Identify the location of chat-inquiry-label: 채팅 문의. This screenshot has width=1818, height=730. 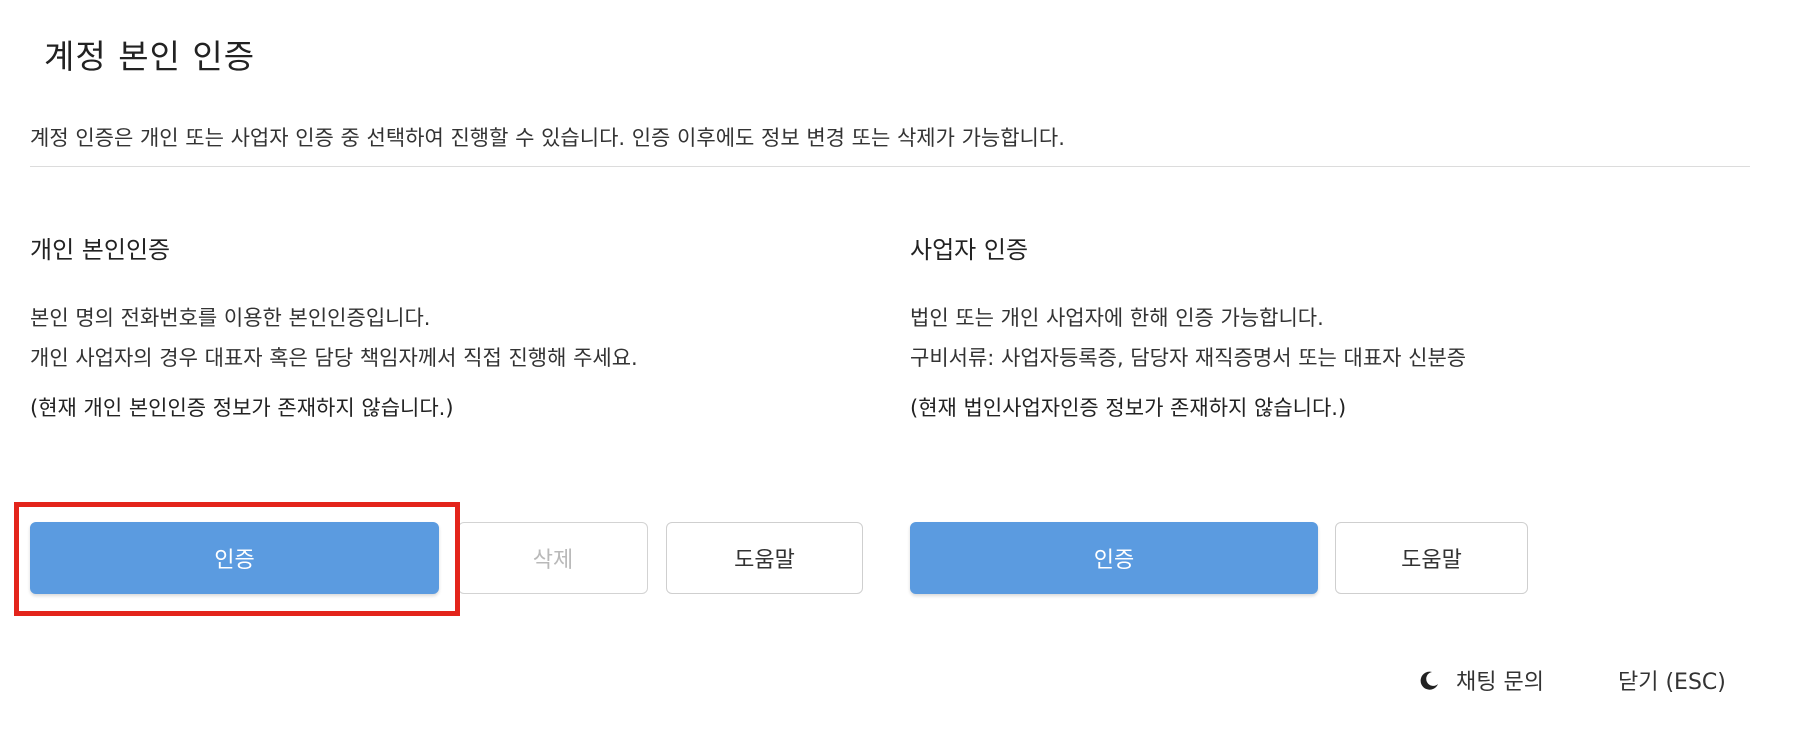
(1500, 682).